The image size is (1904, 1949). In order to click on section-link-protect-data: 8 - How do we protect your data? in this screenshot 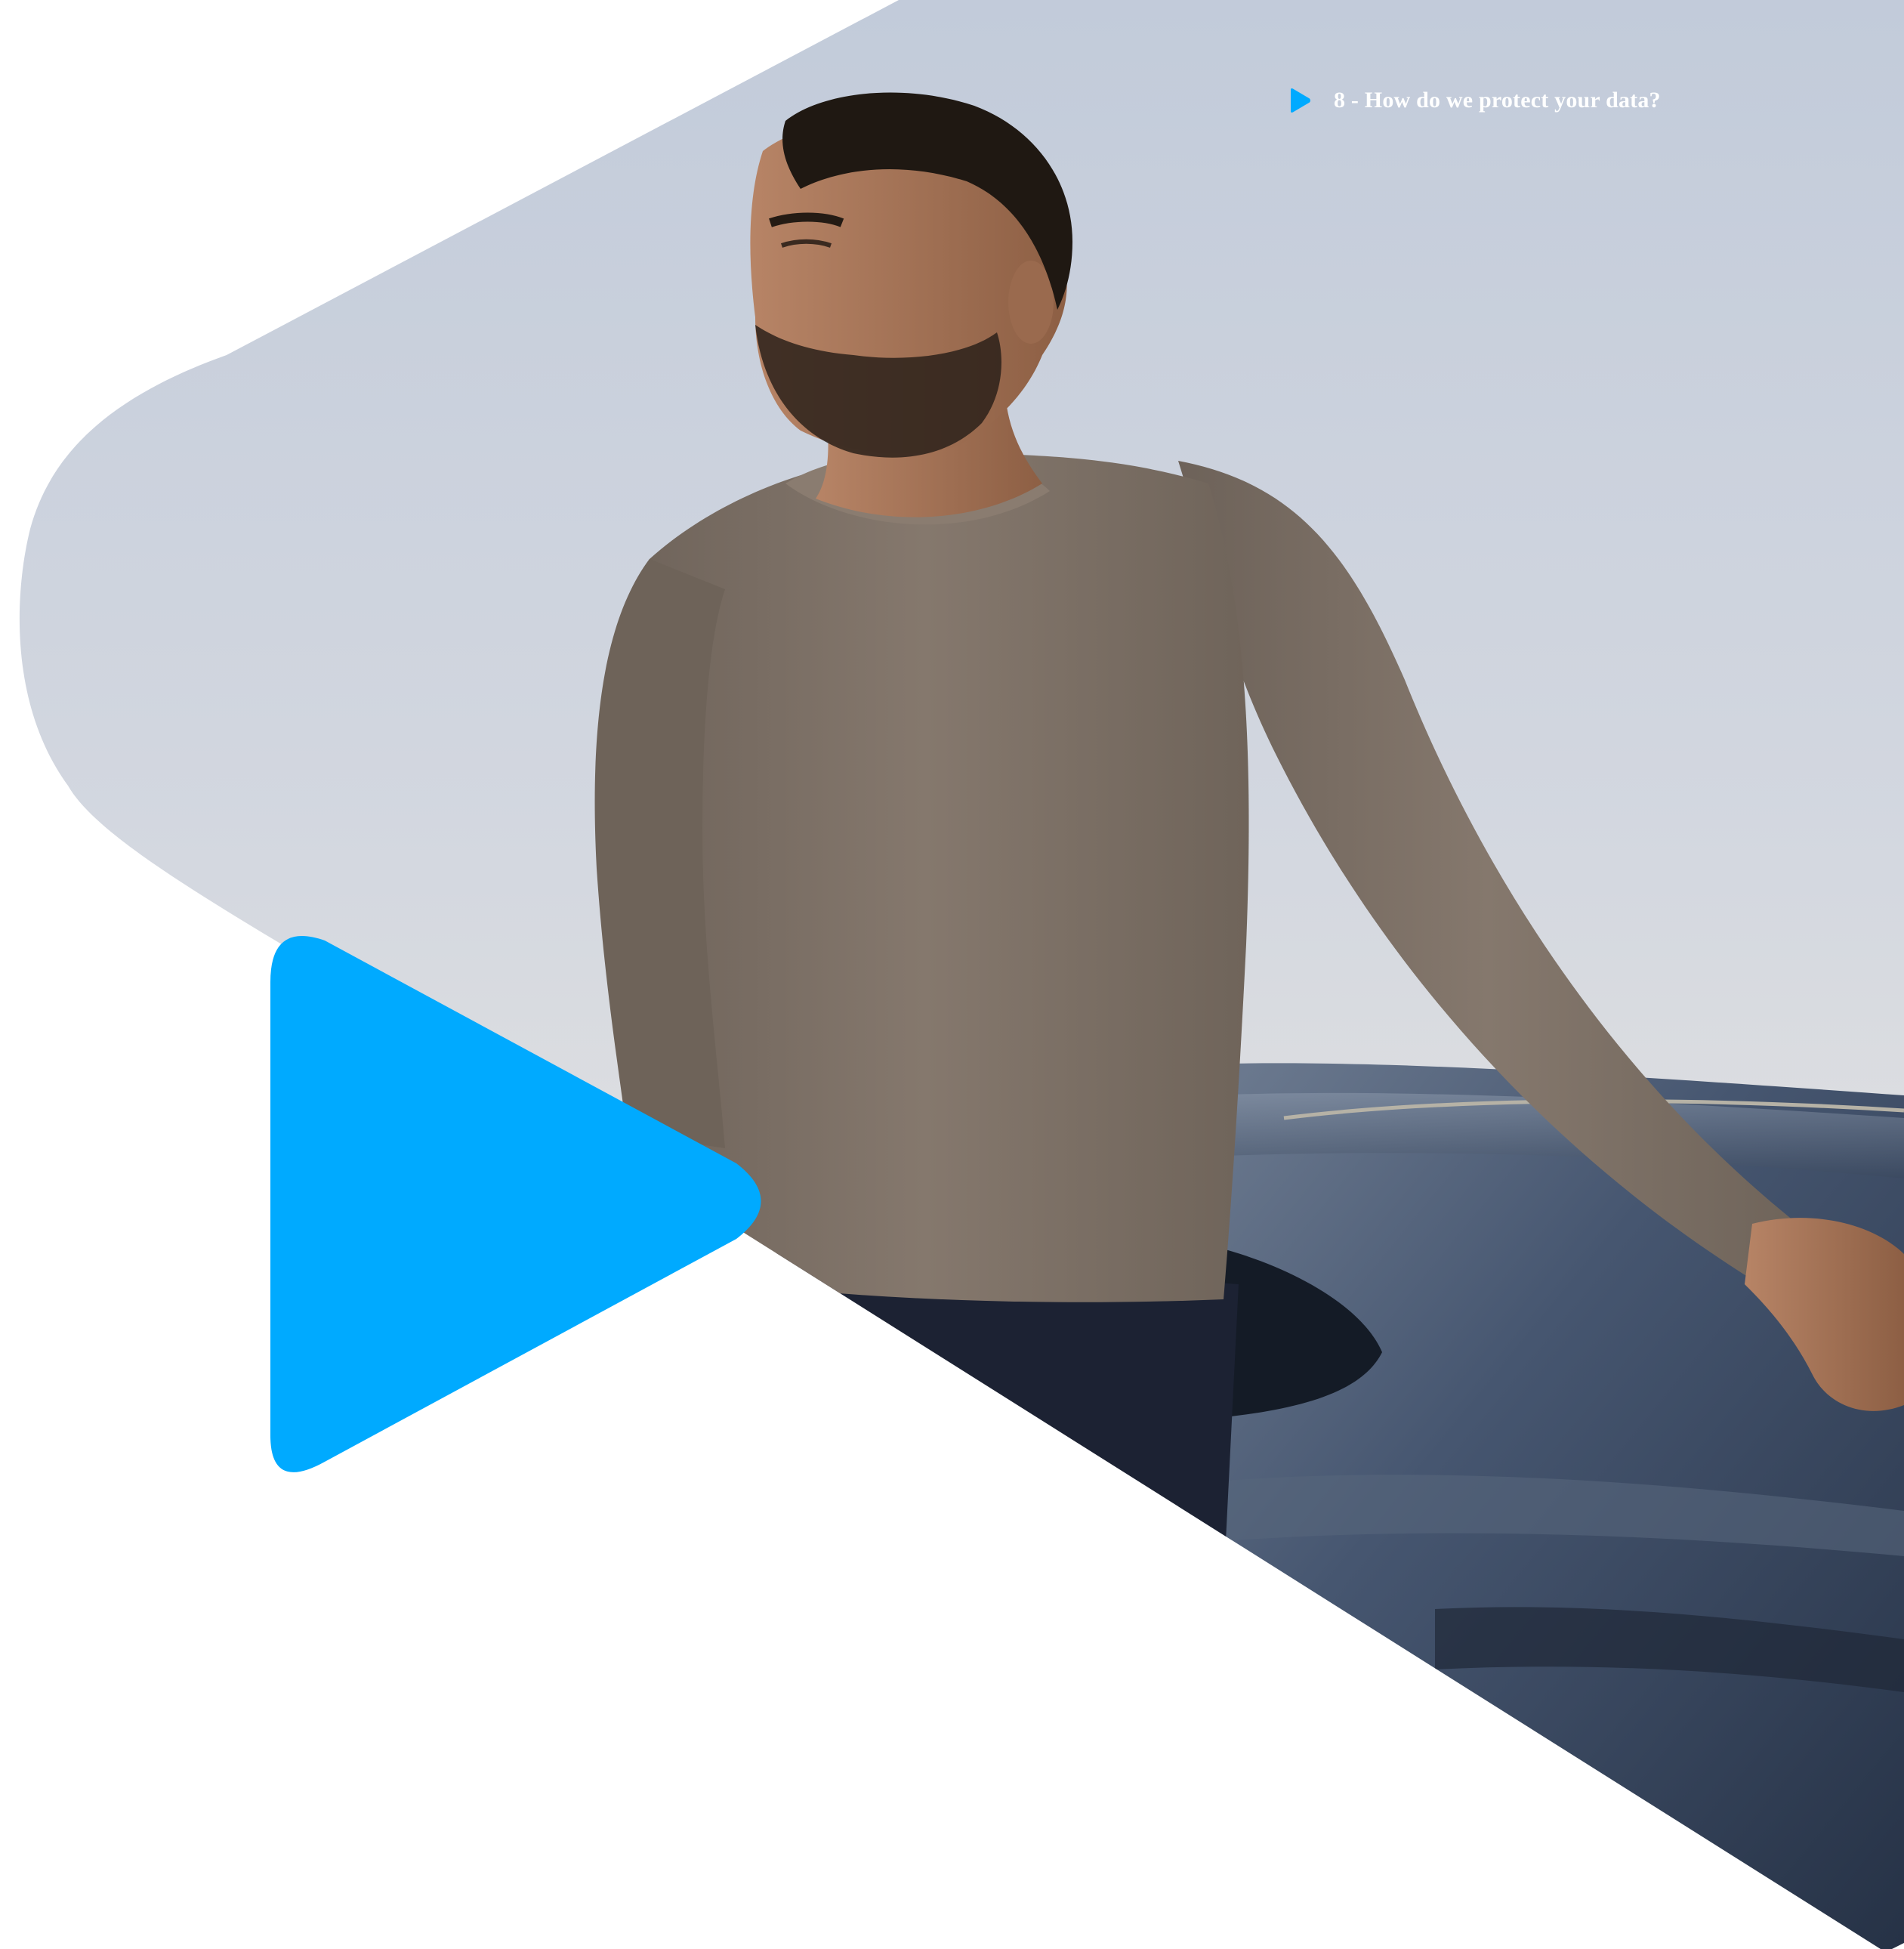, I will do `click(1474, 100)`.